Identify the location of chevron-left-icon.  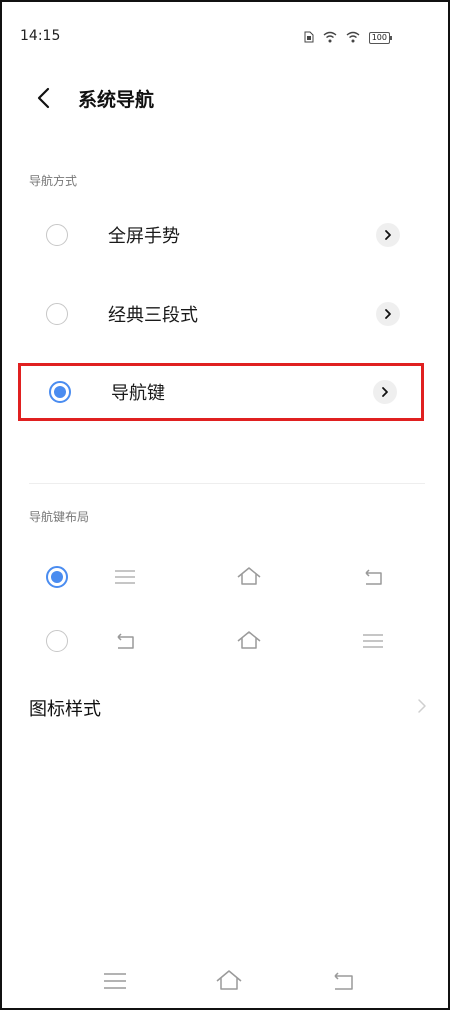
(43, 98).